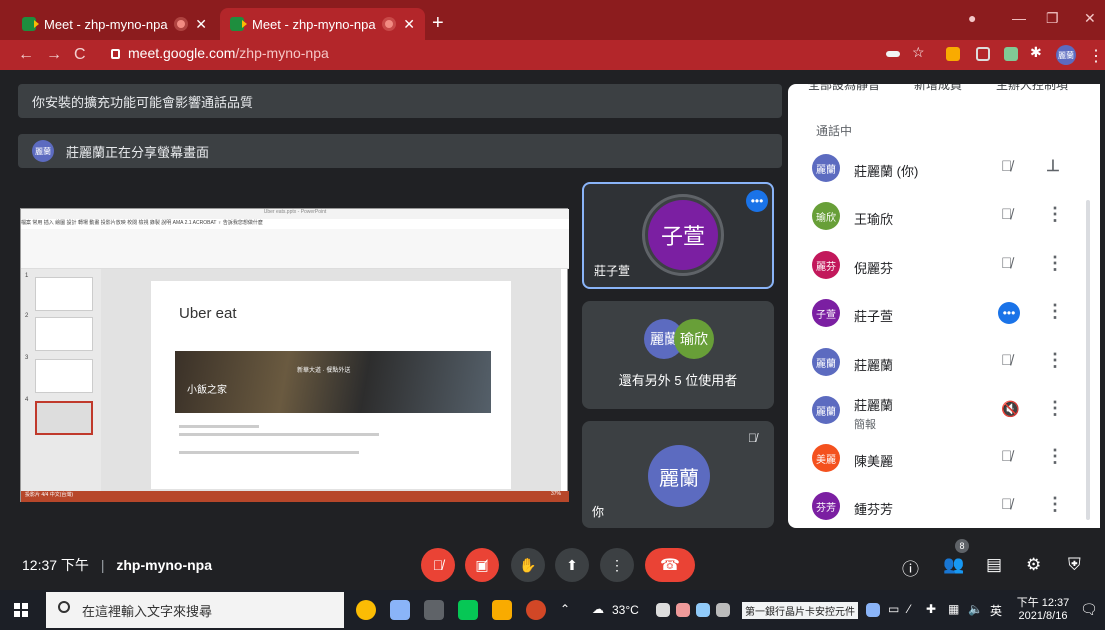  I want to click on windows-start-icon, so click(21, 610).